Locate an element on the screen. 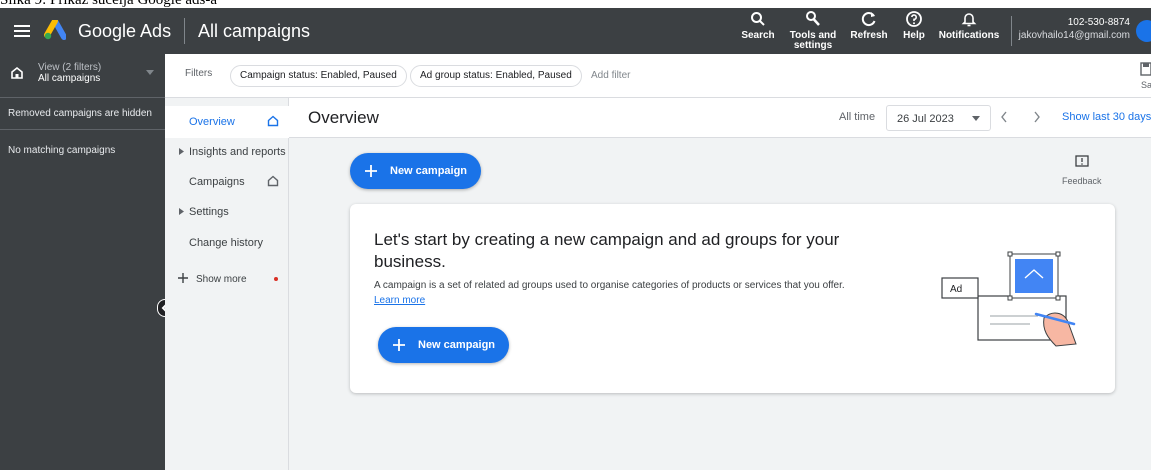 The image size is (1151, 470). overview-title: Overview is located at coordinates (343, 117).